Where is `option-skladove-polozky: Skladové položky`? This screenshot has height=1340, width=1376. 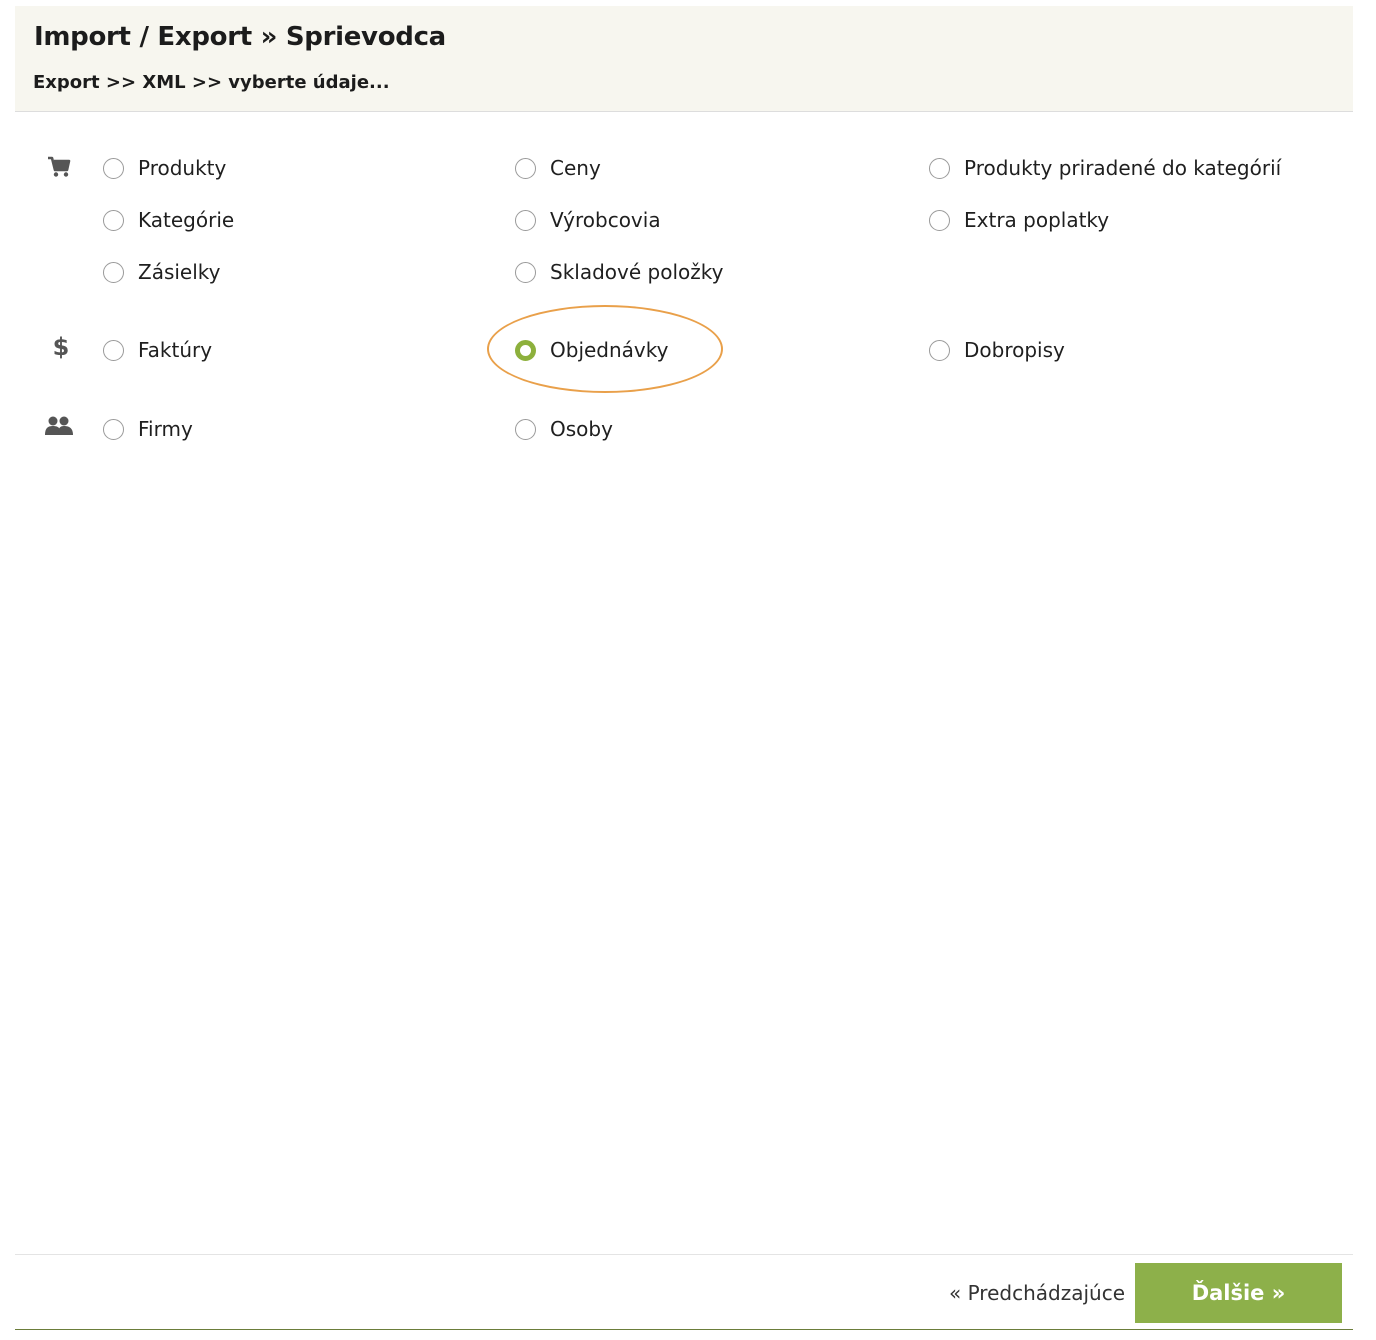
option-skladove-polozky: Skladové položky is located at coordinates (619, 272).